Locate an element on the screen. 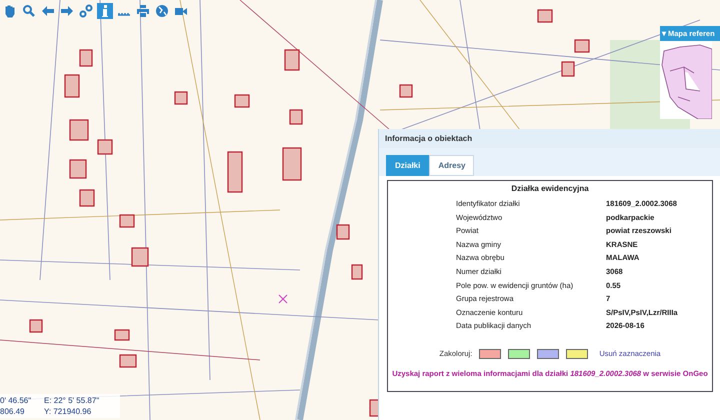 This screenshot has height=420, width=720. info-icon is located at coordinates (105, 11).